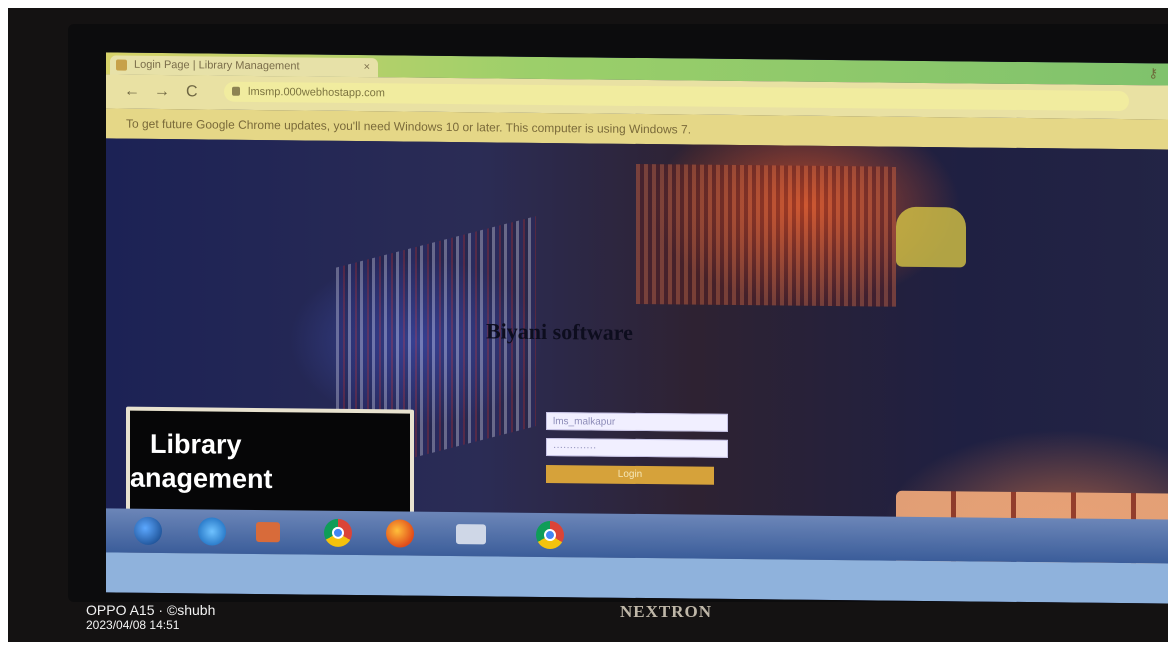  What do you see at coordinates (676, 96) in the screenshot?
I see `address-bar: lmsmp.000webhostapp.com` at bounding box center [676, 96].